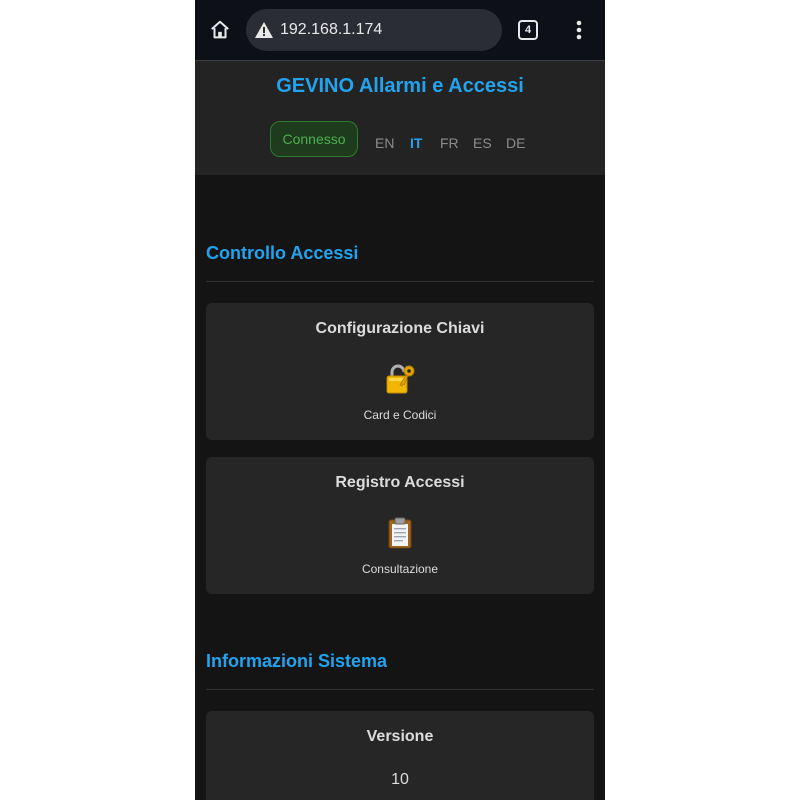 This screenshot has height=800, width=800. Describe the element at coordinates (579, 30) in the screenshot. I see `more-vert-icon` at that location.